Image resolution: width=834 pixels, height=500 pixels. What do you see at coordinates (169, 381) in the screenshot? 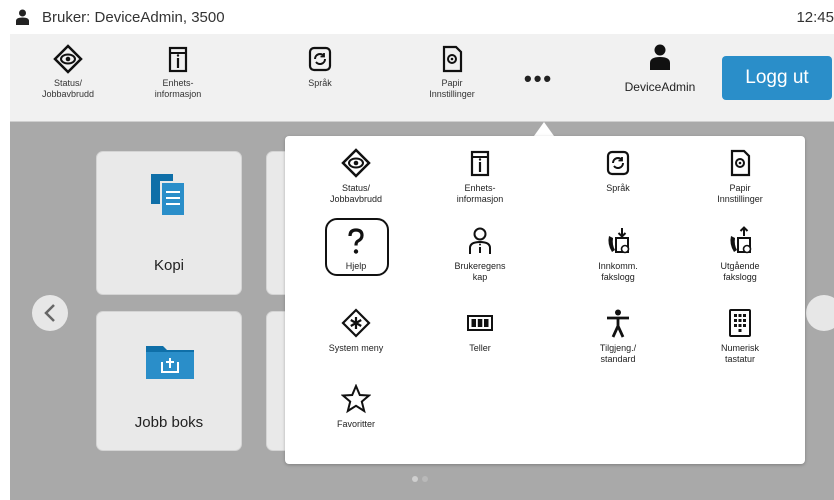
I see `job-box-tile: Jobb boks` at bounding box center [169, 381].